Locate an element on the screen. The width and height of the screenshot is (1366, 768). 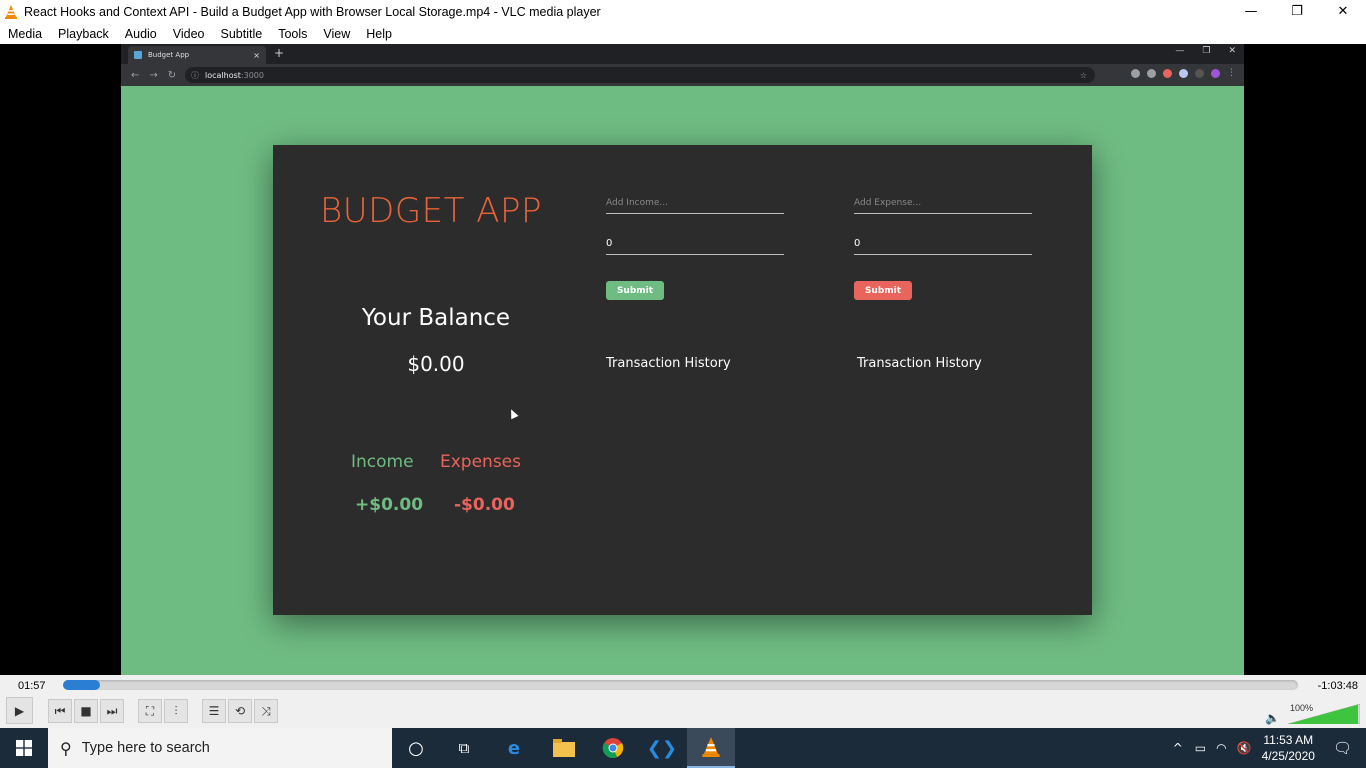
loop-icon: ⟲ is located at coordinates (240, 711).